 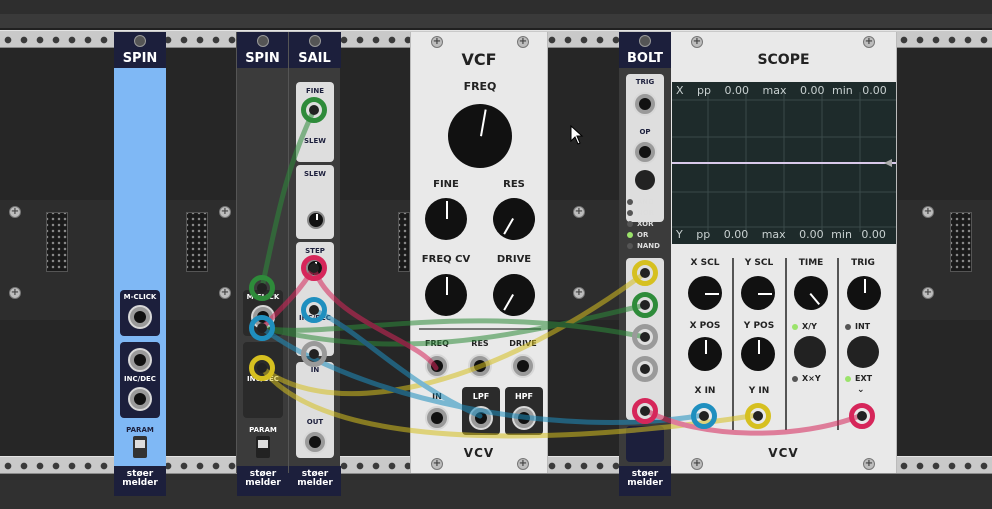 What do you see at coordinates (705, 293) in the screenshot?
I see `xscl-knob` at bounding box center [705, 293].